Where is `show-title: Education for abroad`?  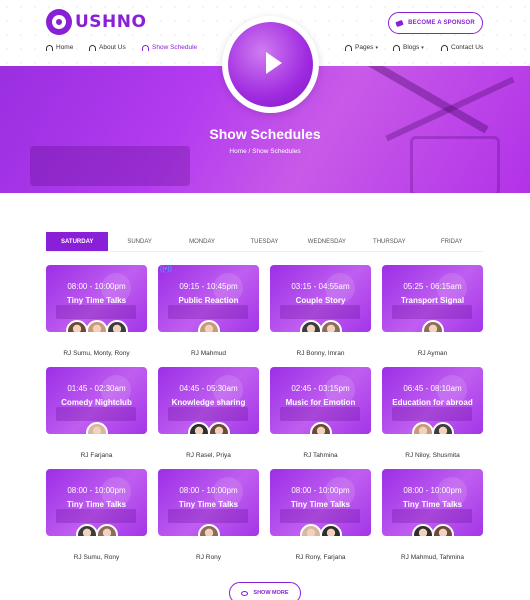 show-title: Education for abroad is located at coordinates (432, 402).